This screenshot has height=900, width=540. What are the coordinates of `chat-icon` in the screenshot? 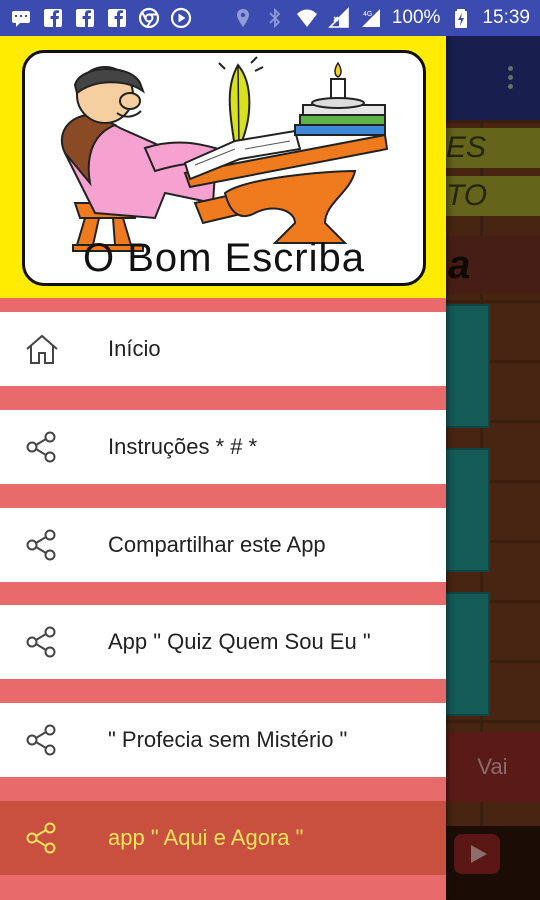 It's located at (21, 18).